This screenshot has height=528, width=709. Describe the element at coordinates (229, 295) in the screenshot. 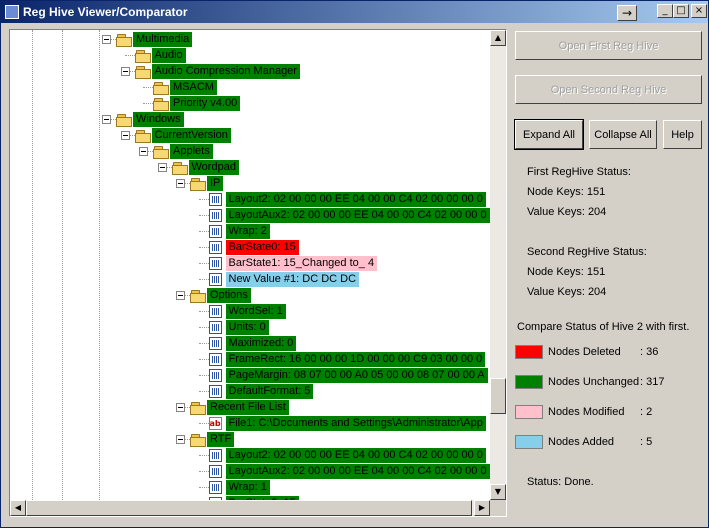

I see `tree-node-label: Options` at that location.